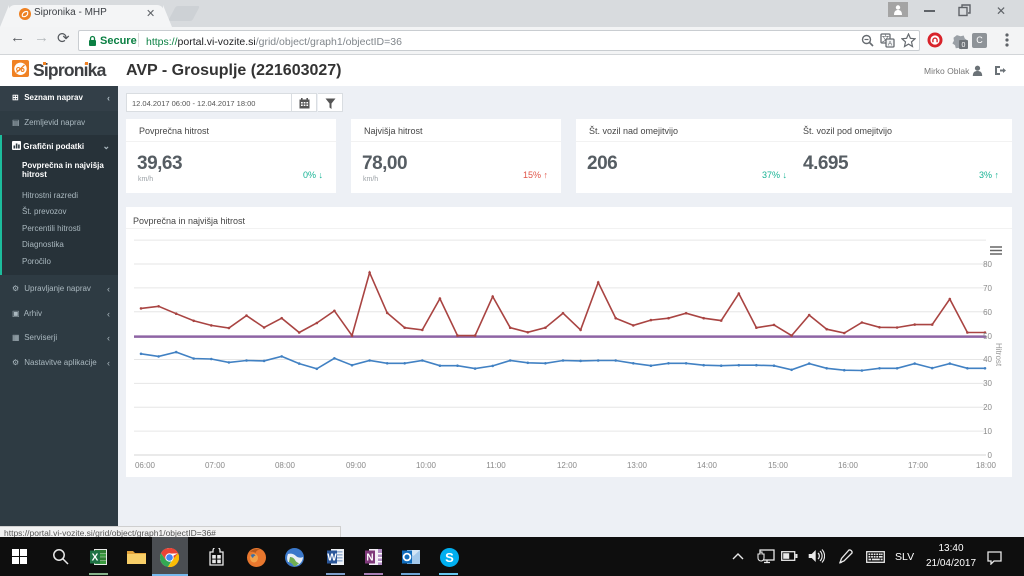 The width and height of the screenshot is (1024, 576). I want to click on svg-text: 10, so click(987, 431).